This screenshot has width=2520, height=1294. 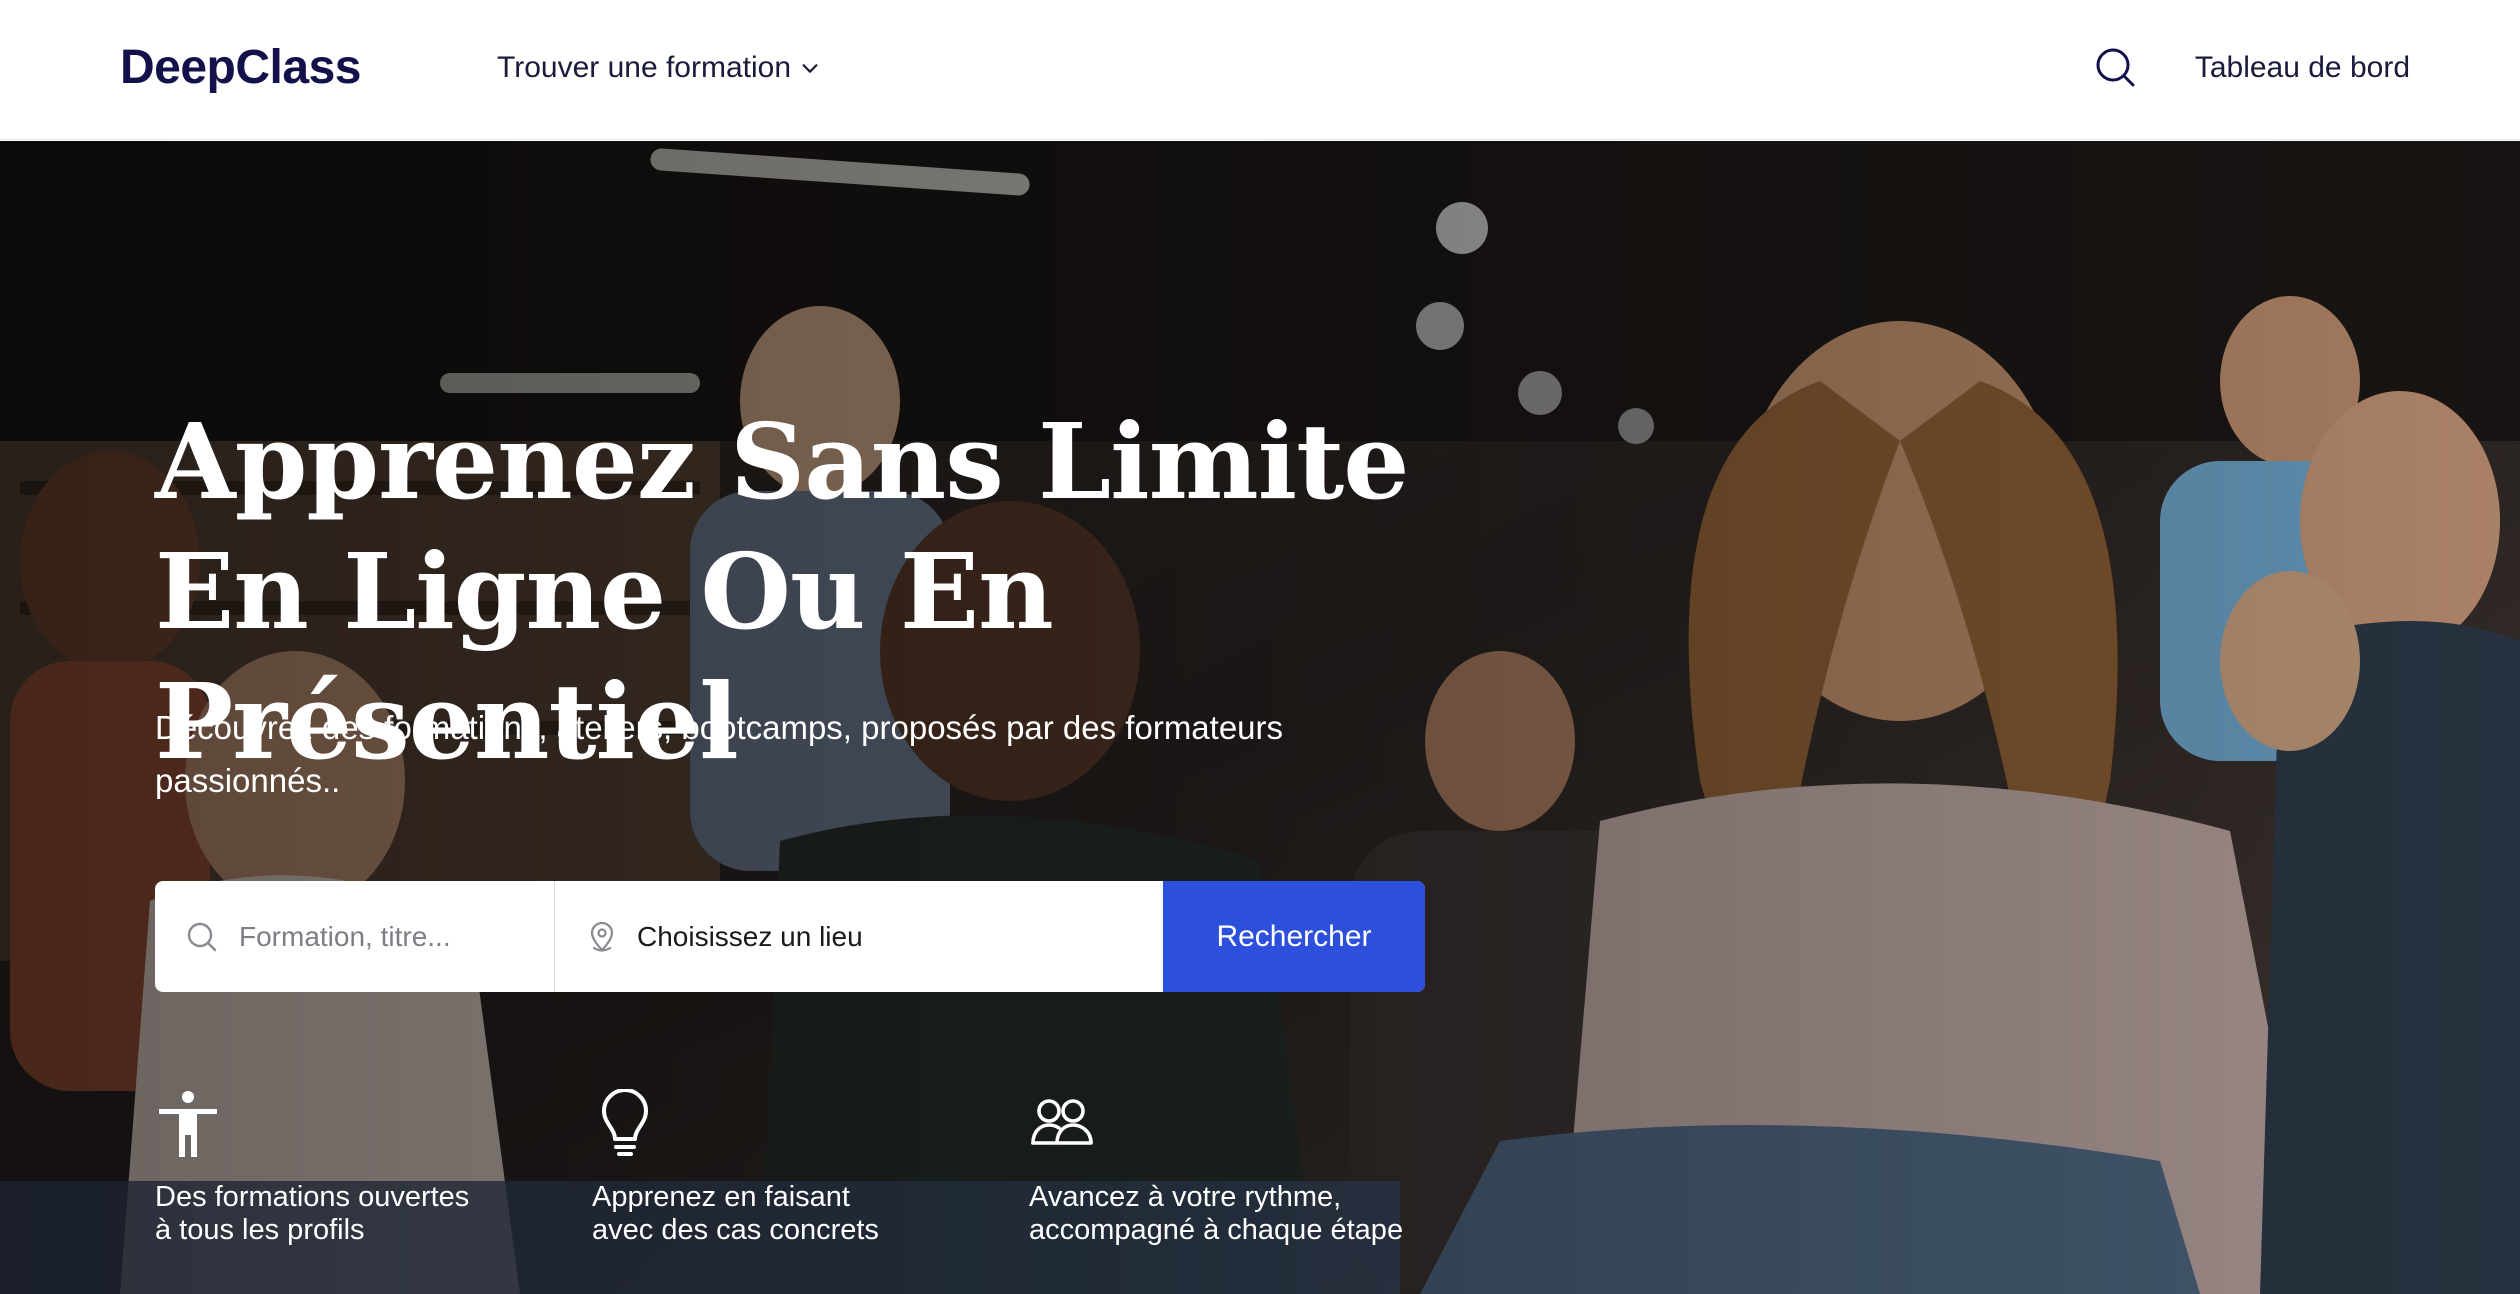 What do you see at coordinates (1062, 1122) in the screenshot?
I see `users-icon` at bounding box center [1062, 1122].